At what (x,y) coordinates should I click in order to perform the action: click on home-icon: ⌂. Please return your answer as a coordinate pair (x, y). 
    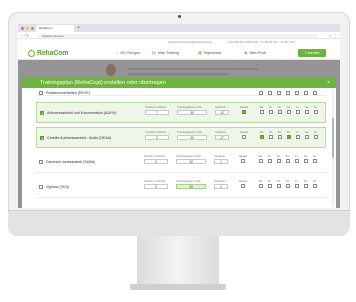
    Looking at the image, I should click on (117, 52).